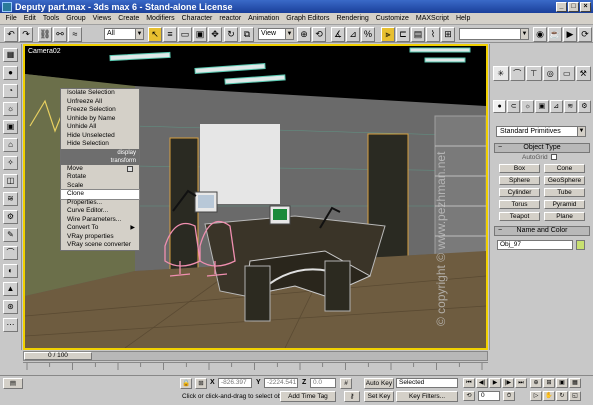  I want to click on menu-views: Views, so click(102, 18).